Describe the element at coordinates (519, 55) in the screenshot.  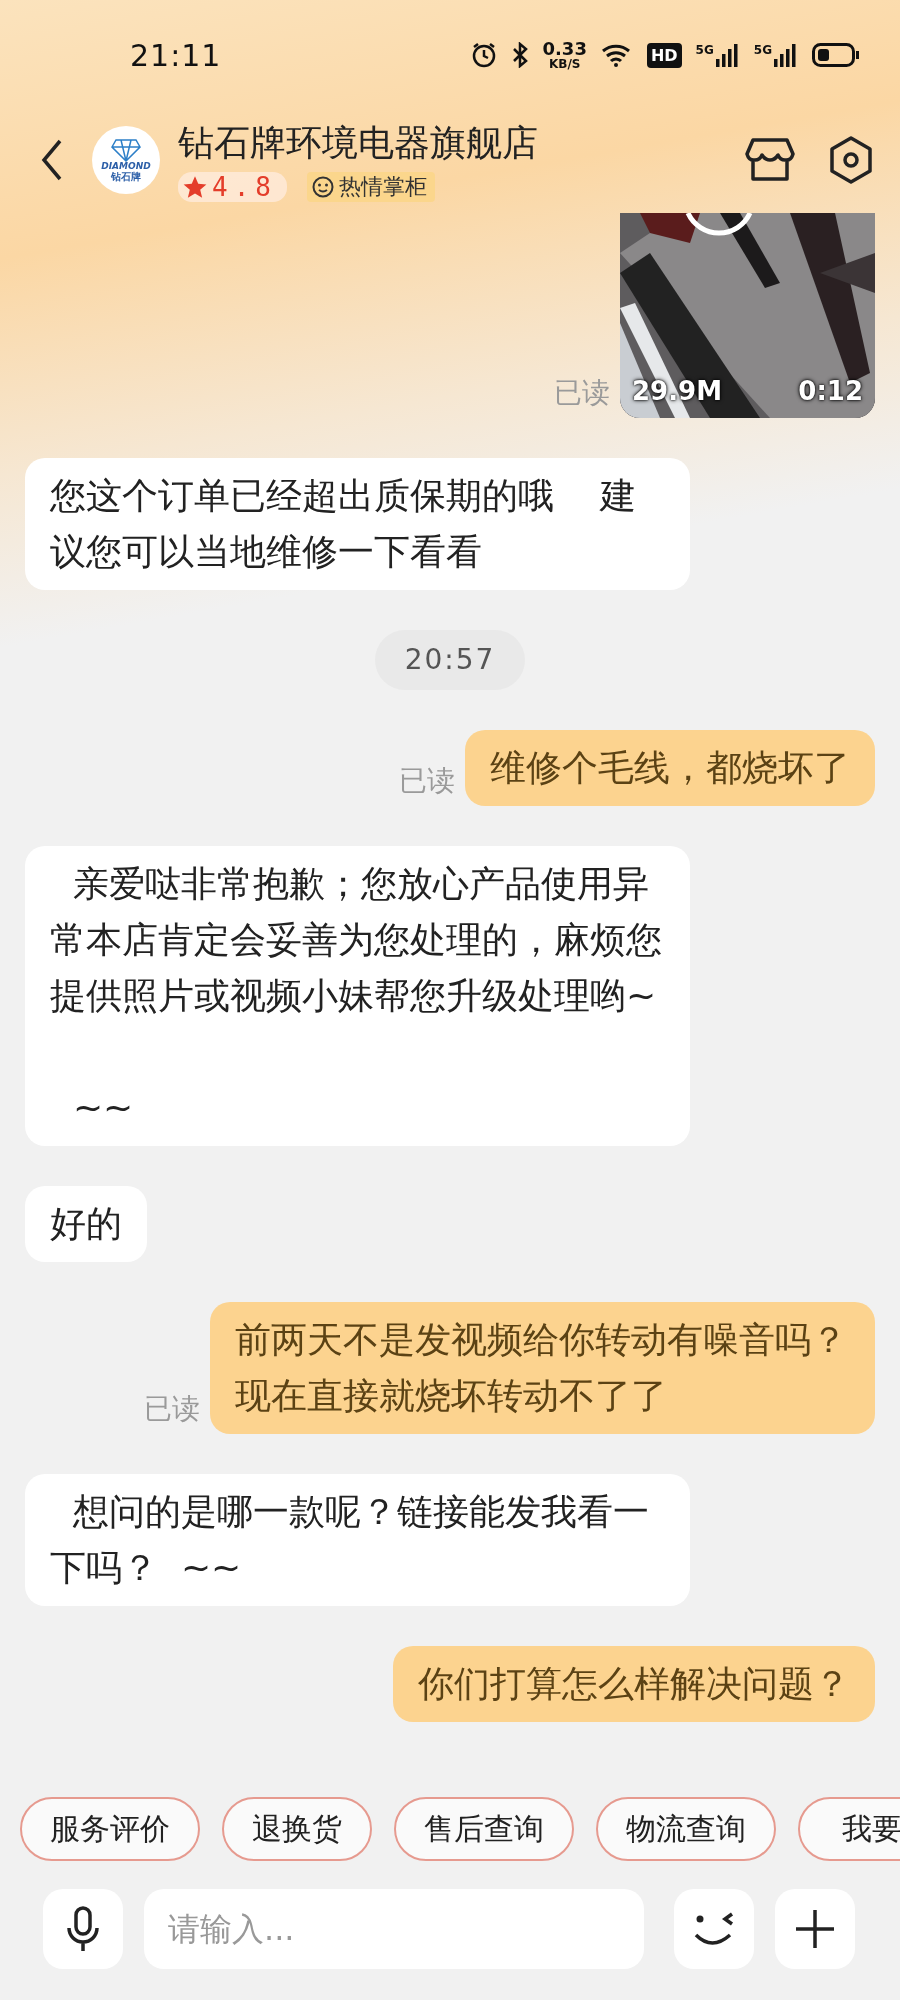
I see `bluetooth-icon` at that location.